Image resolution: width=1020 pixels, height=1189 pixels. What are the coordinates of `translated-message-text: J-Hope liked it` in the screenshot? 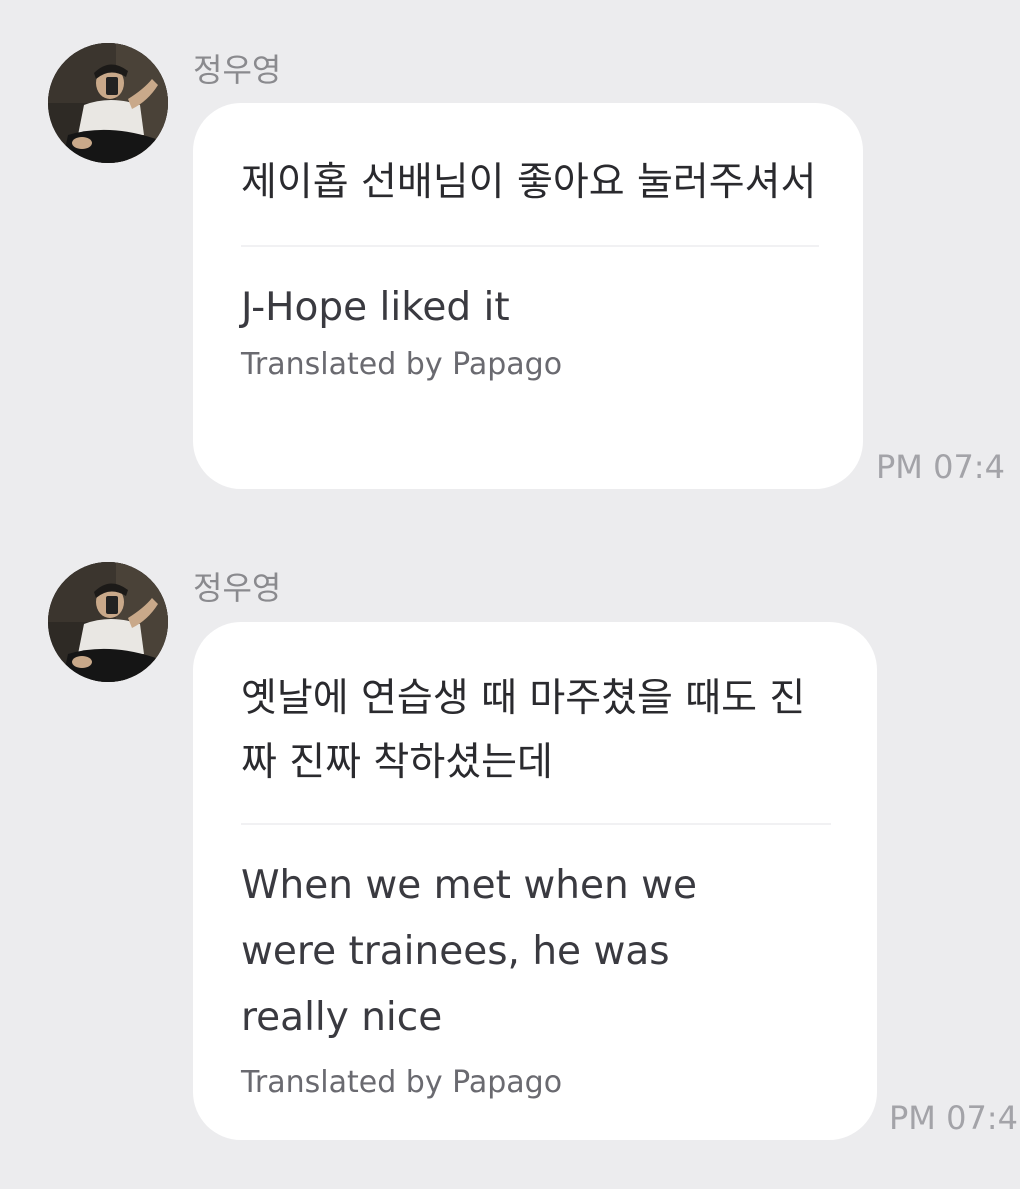 It's located at (375, 307).